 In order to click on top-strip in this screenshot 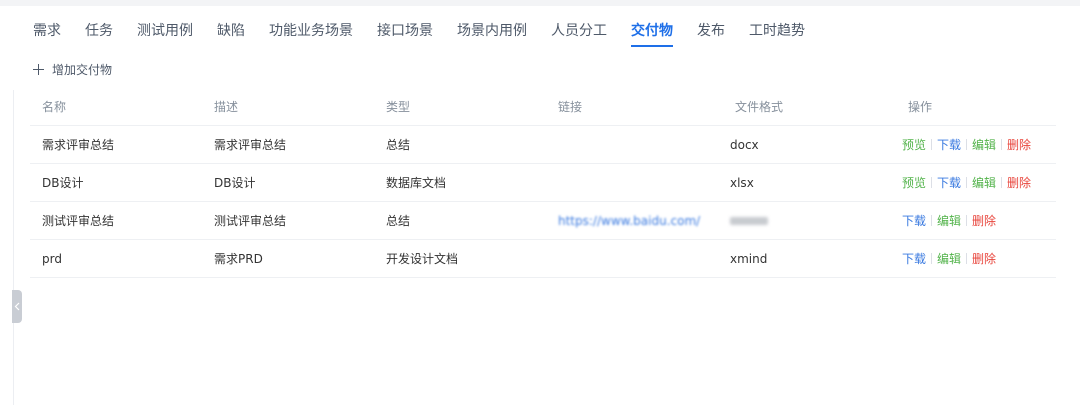, I will do `click(540, 3)`.